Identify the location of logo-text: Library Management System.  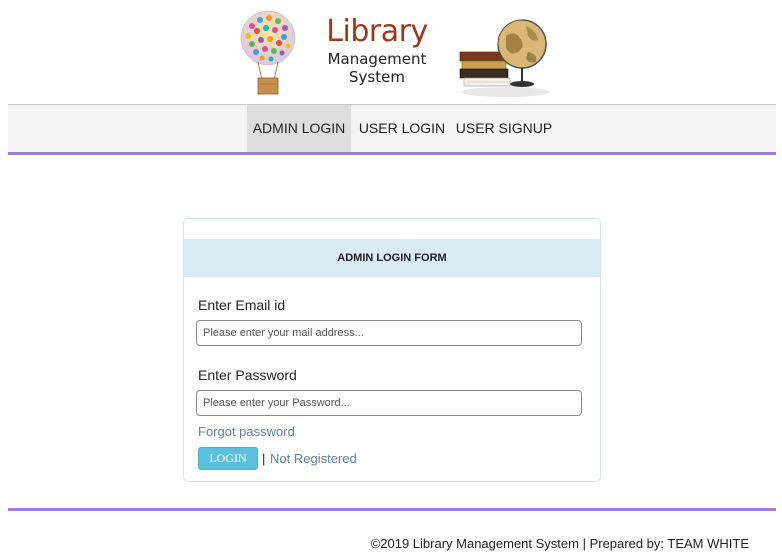
(377, 50).